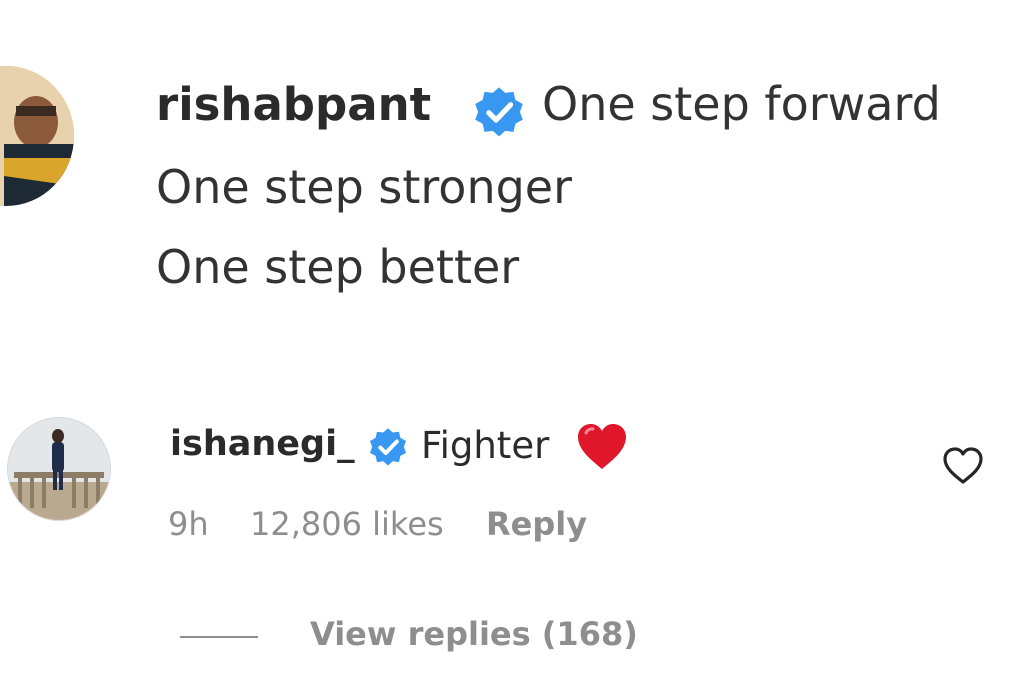 This screenshot has width=1024, height=683. I want to click on caption-line-1: One step forward, so click(741, 104).